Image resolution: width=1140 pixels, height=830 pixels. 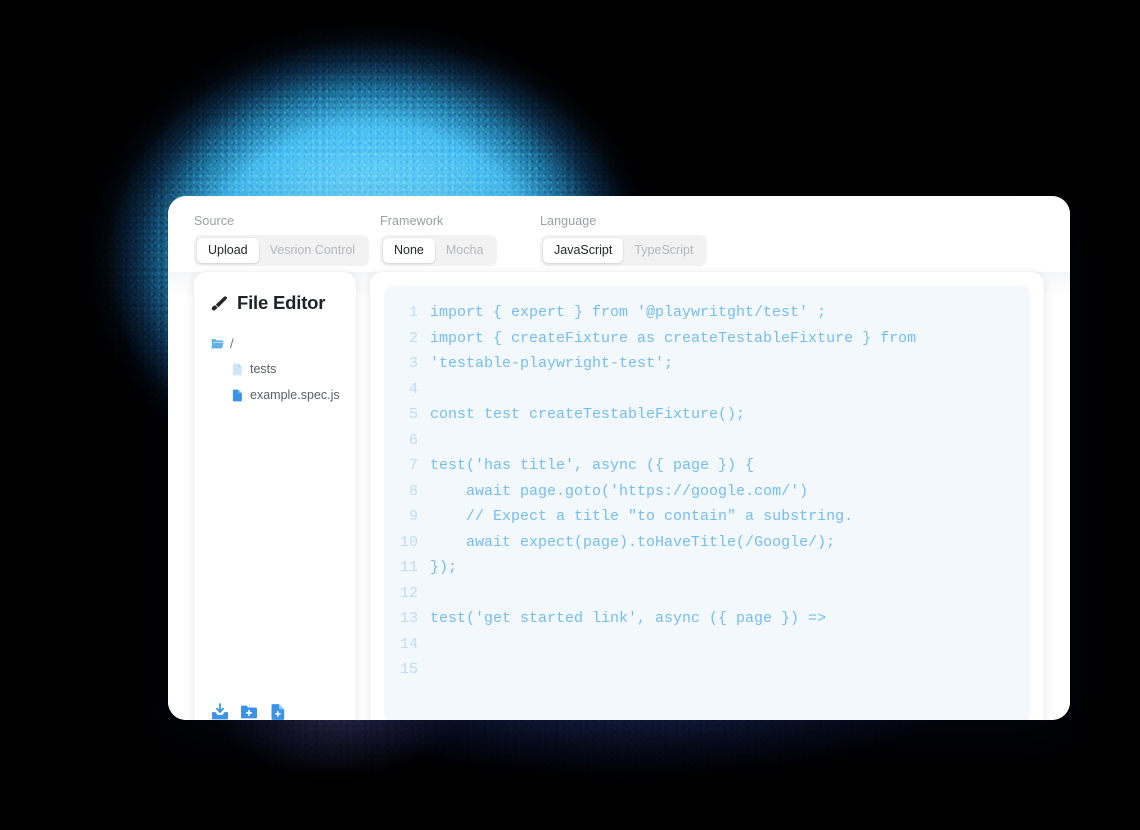 What do you see at coordinates (663, 250) in the screenshot?
I see `language-option-typescript: TypeScript` at bounding box center [663, 250].